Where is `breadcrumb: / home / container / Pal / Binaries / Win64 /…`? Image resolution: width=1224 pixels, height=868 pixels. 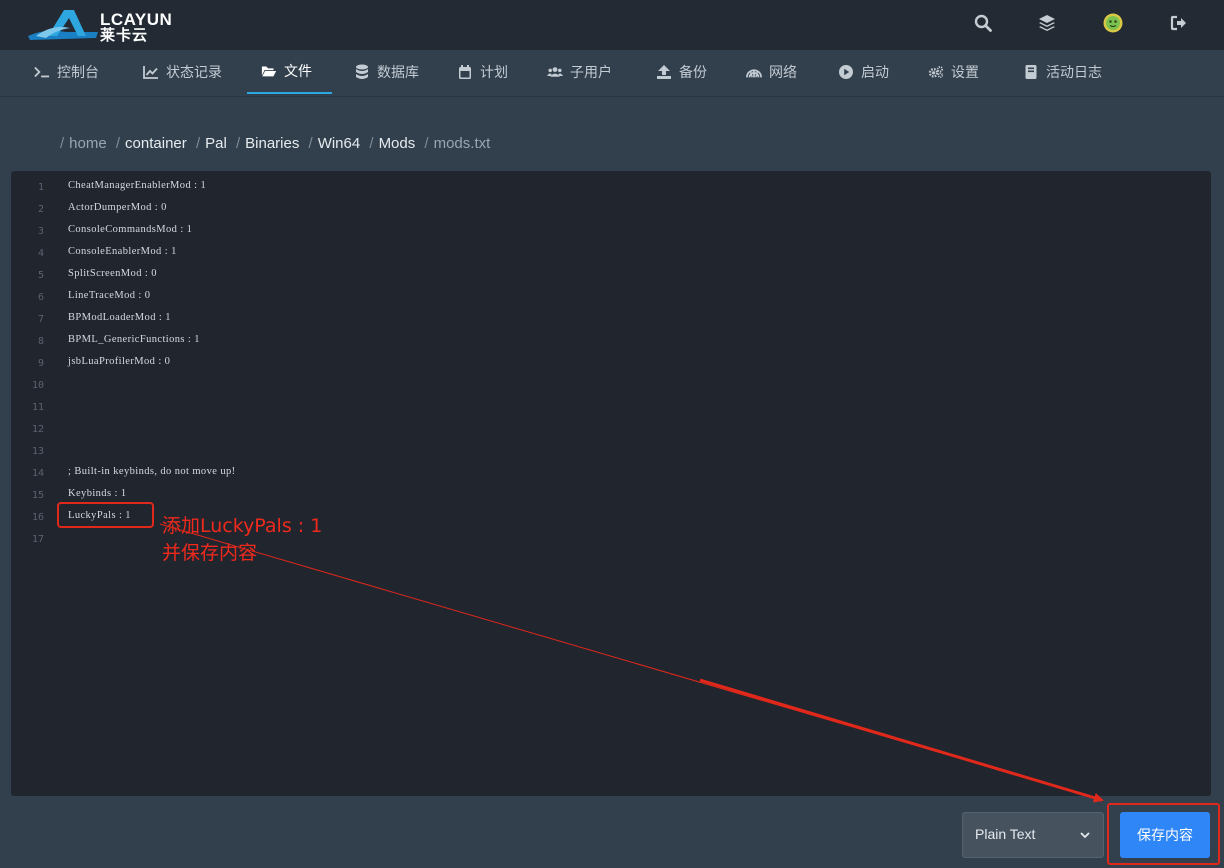
breadcrumb: / home / container / Pal / Binaries / Win64 /… is located at coordinates (275, 143).